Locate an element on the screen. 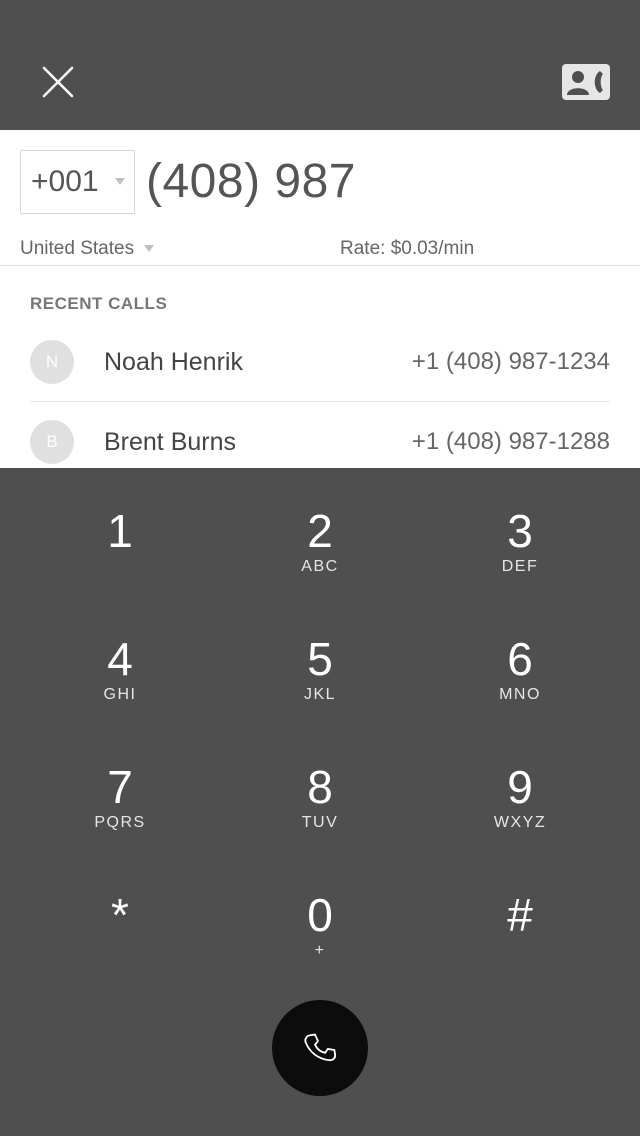 This screenshot has height=1136, width=640. key-3: 3 DEF is located at coordinates (520, 523).